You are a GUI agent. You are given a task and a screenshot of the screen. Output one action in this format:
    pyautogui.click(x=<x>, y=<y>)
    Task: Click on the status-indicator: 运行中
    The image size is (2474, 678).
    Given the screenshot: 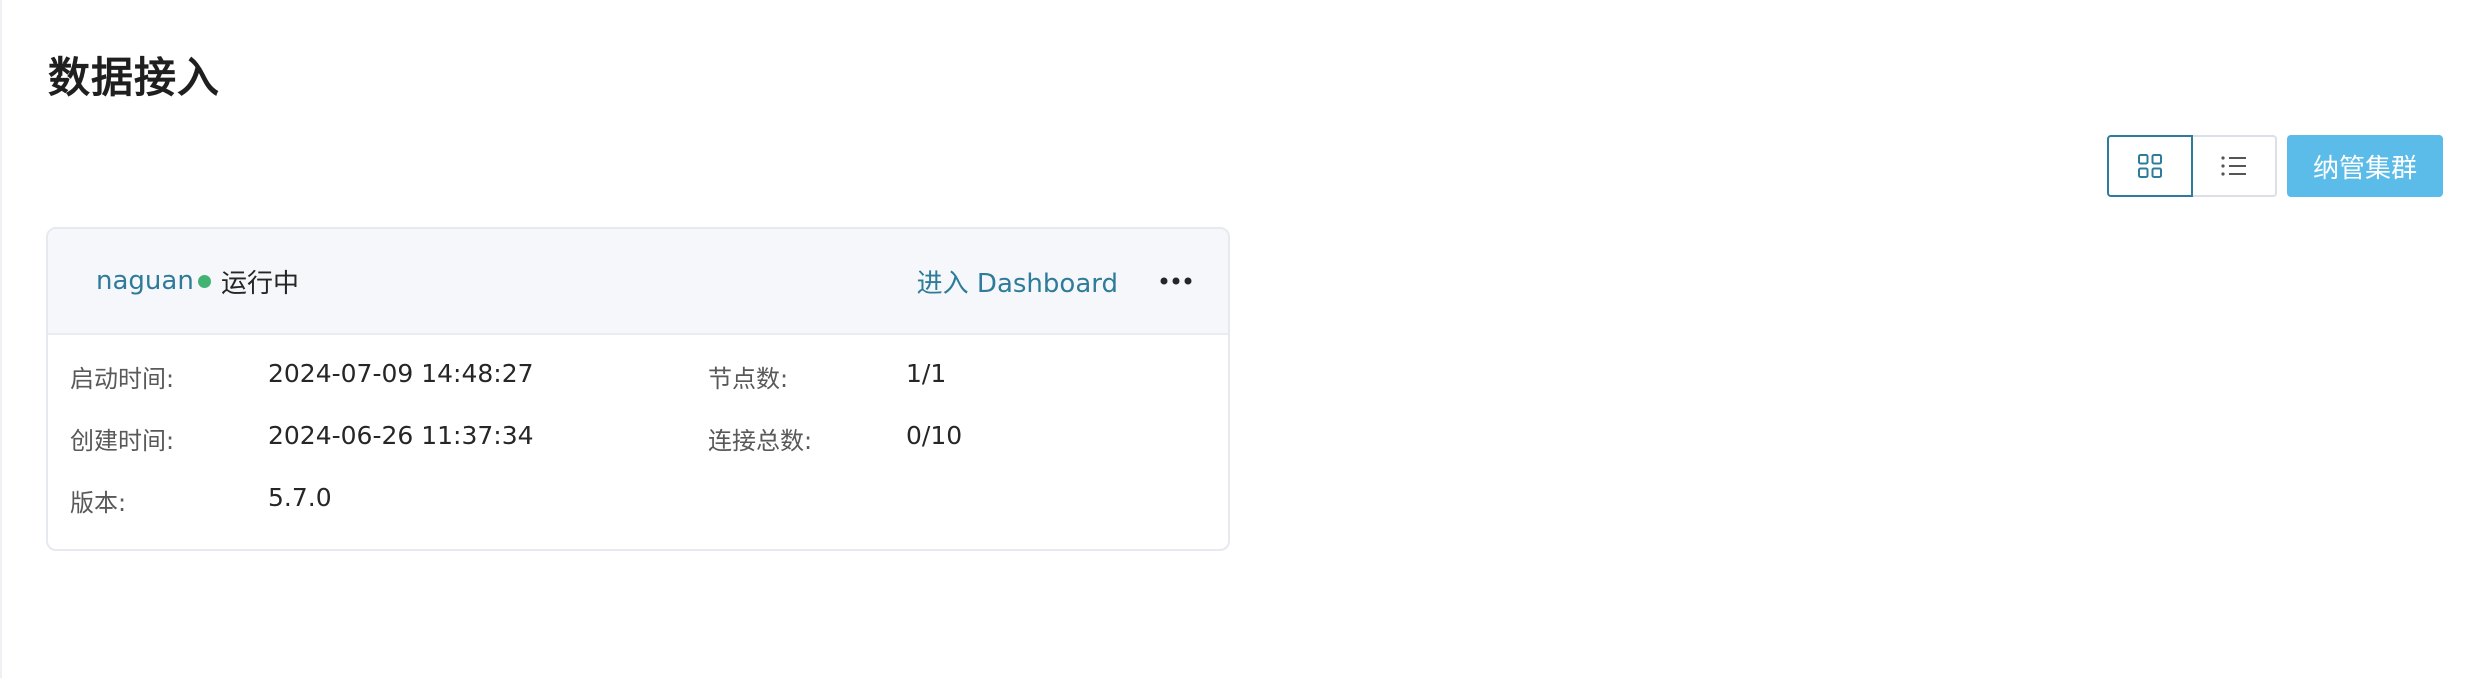 What is the action you would take?
    pyautogui.click(x=248, y=281)
    